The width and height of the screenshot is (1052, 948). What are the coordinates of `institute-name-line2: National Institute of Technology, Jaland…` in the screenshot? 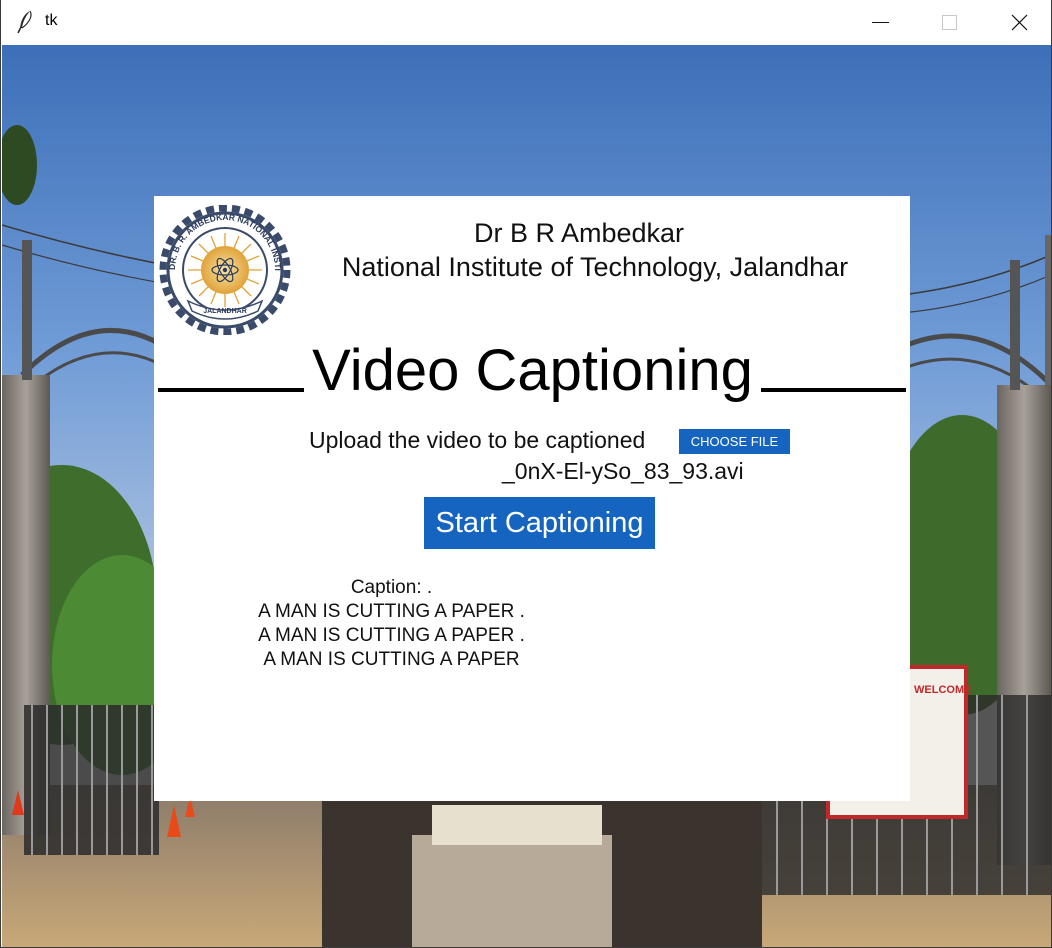 It's located at (595, 267).